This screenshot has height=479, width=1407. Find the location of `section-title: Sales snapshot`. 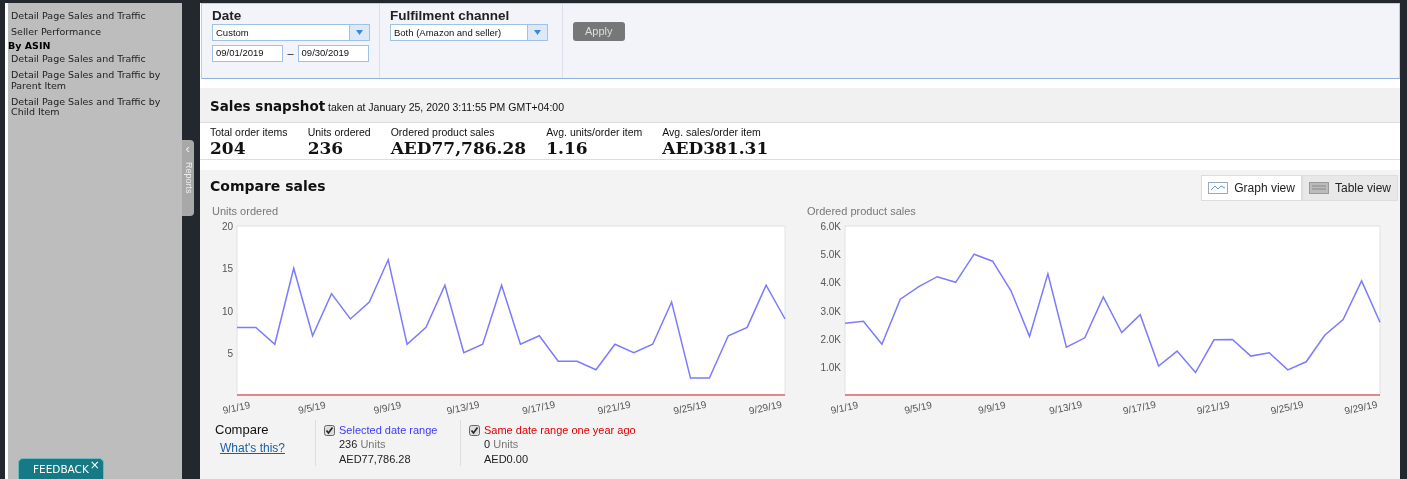

section-title: Sales snapshot is located at coordinates (268, 106).